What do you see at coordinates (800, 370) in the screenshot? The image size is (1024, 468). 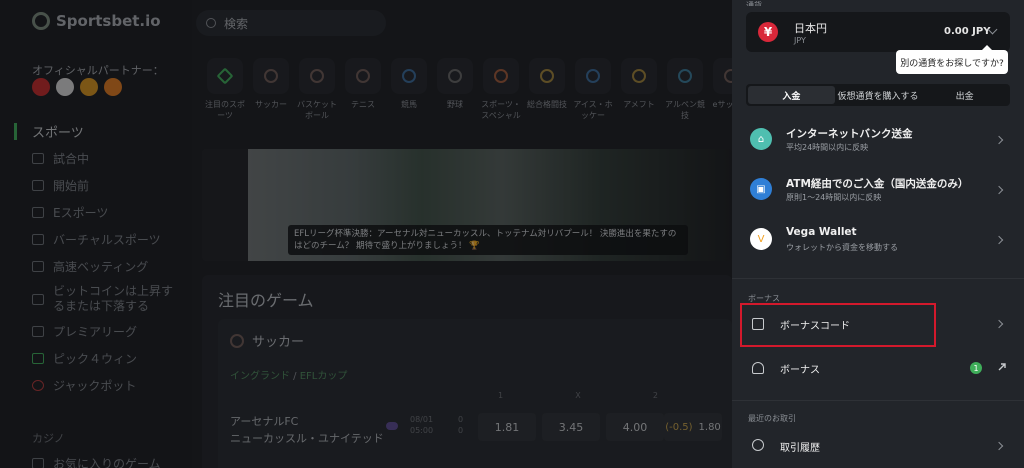 I see `bonus-label: ボーナス` at bounding box center [800, 370].